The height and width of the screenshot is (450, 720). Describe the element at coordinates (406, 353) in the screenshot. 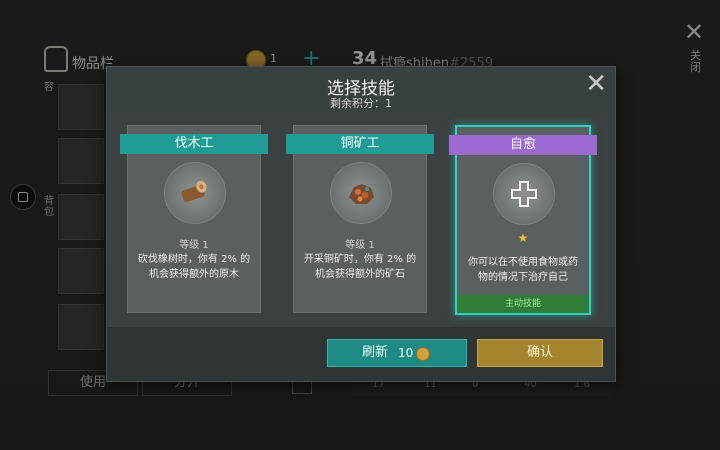

I see `refresh-cost: 10` at that location.